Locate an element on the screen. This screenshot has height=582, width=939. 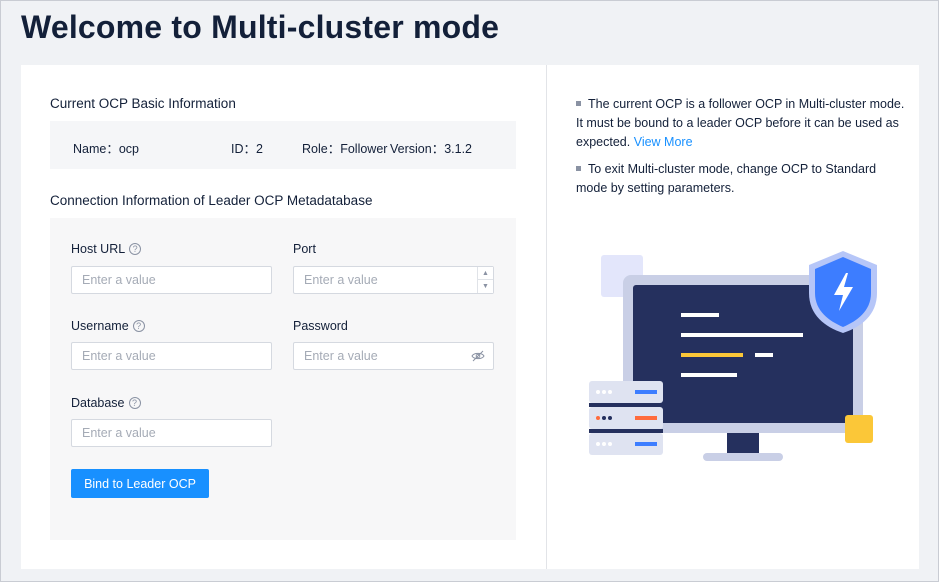
database-label: Database ? is located at coordinates (106, 403).